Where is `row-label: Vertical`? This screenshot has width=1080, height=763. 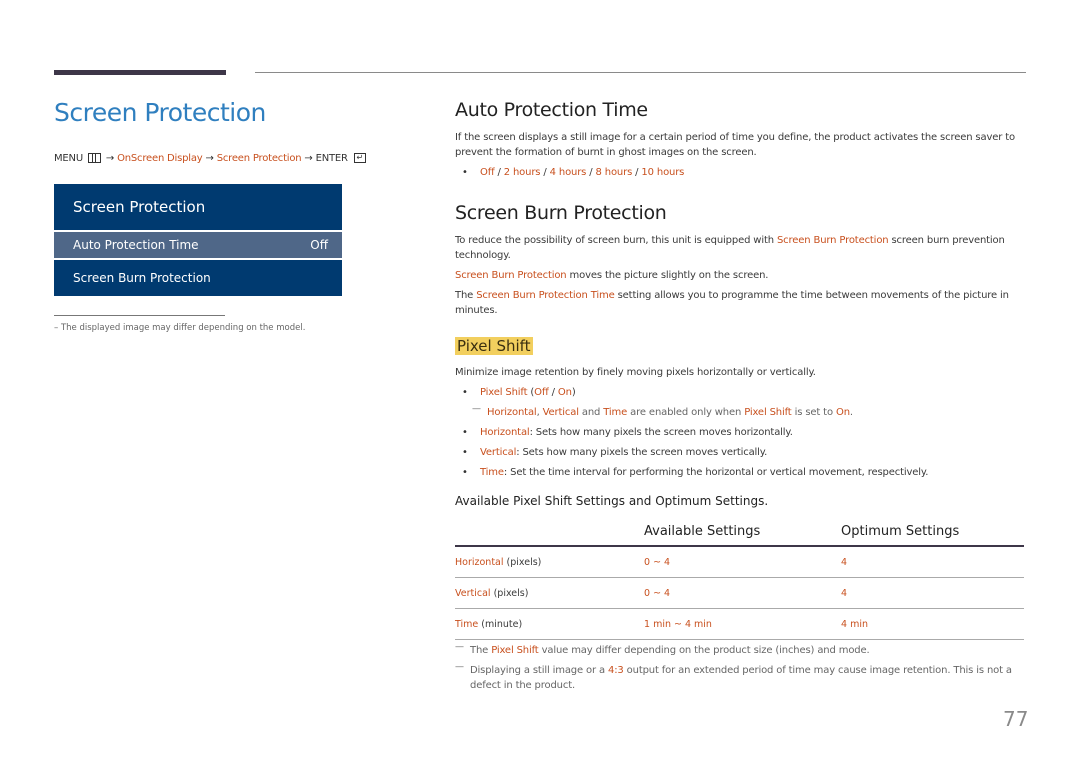 row-label: Vertical is located at coordinates (473, 593).